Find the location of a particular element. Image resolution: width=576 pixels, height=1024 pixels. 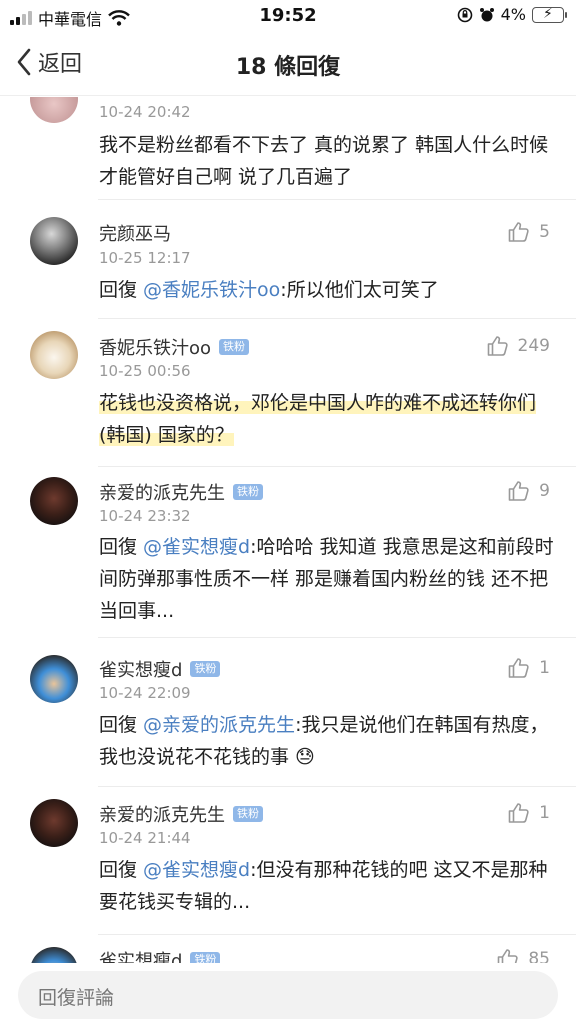

mention-link: @亲爱的派克先生 is located at coordinates (219, 725).